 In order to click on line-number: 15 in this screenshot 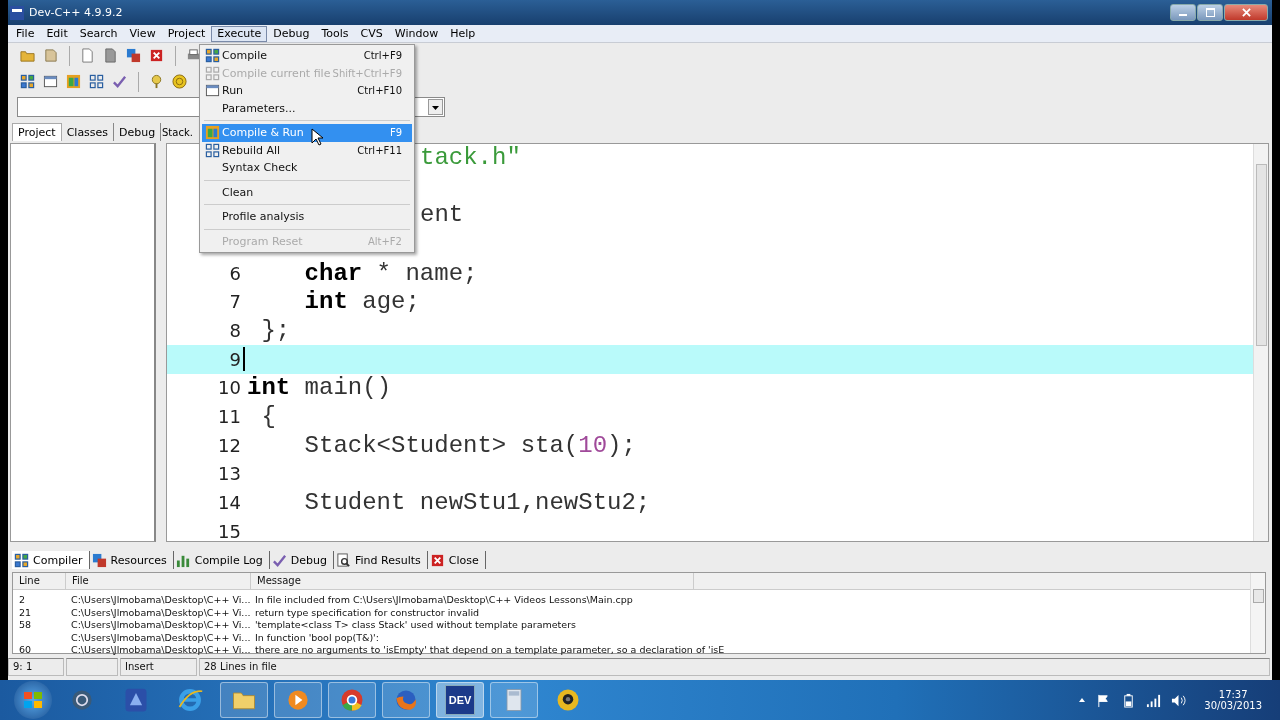, I will do `click(229, 531)`.